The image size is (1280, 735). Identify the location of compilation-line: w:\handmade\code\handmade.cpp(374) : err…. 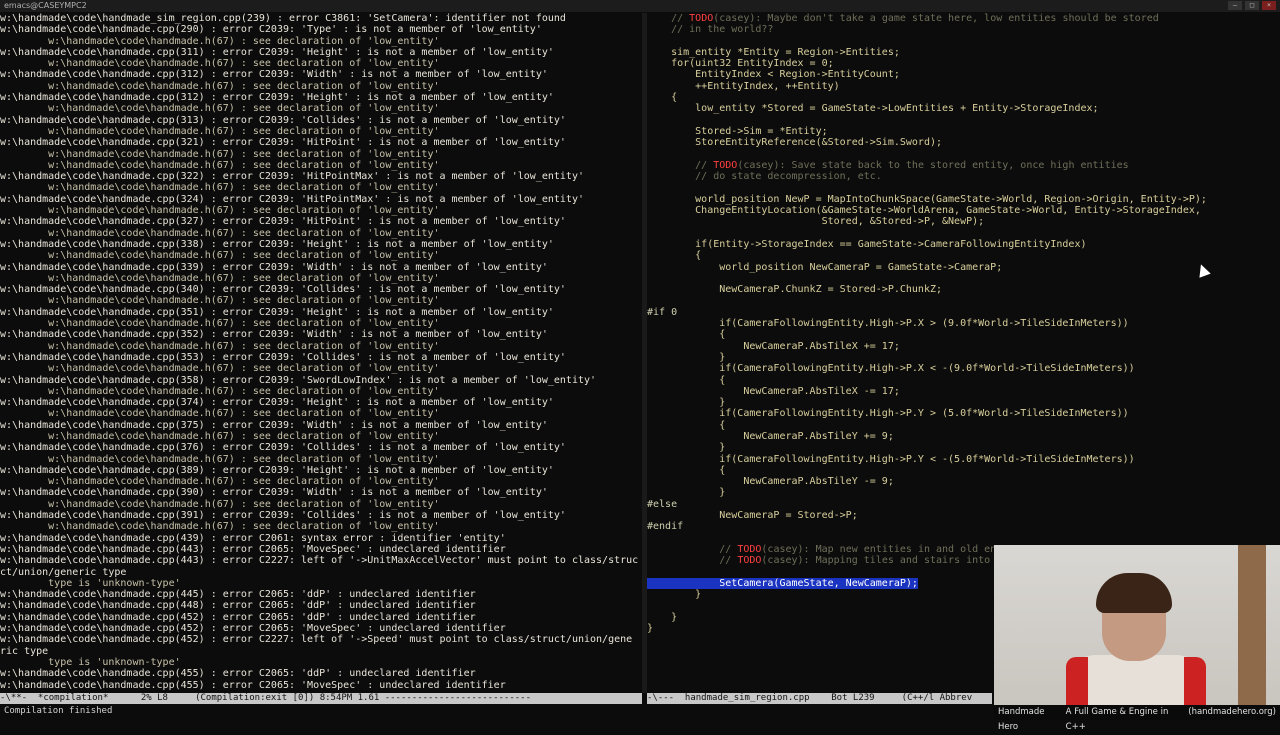
(321, 402).